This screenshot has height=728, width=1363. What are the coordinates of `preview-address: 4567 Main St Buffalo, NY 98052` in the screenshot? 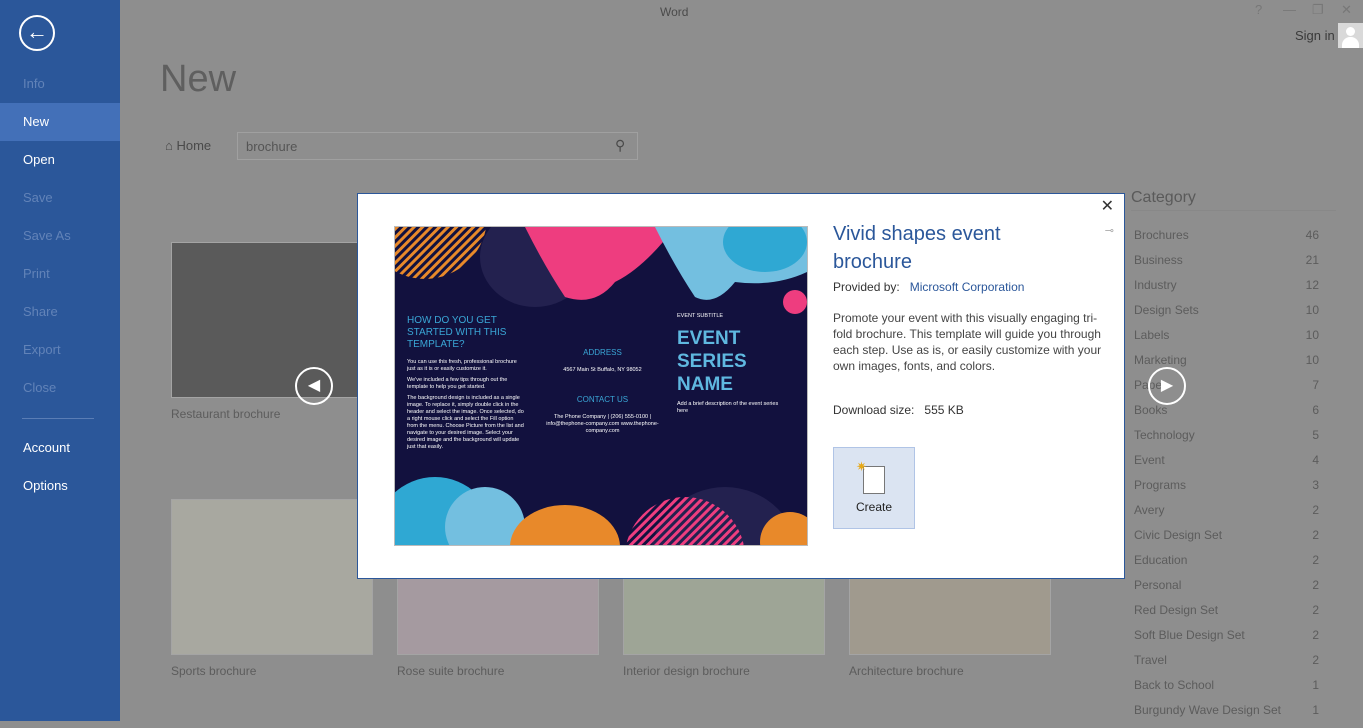 It's located at (602, 370).